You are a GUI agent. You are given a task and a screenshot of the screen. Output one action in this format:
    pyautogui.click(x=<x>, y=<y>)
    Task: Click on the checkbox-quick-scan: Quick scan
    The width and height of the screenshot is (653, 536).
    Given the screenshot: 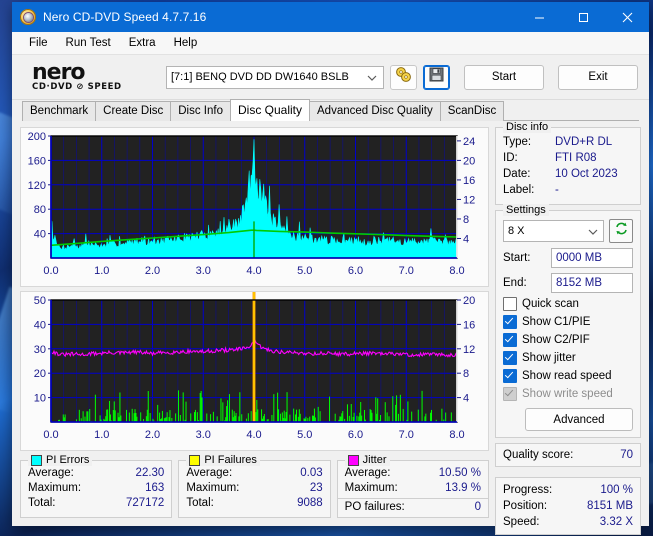 What is the action you would take?
    pyautogui.click(x=568, y=304)
    